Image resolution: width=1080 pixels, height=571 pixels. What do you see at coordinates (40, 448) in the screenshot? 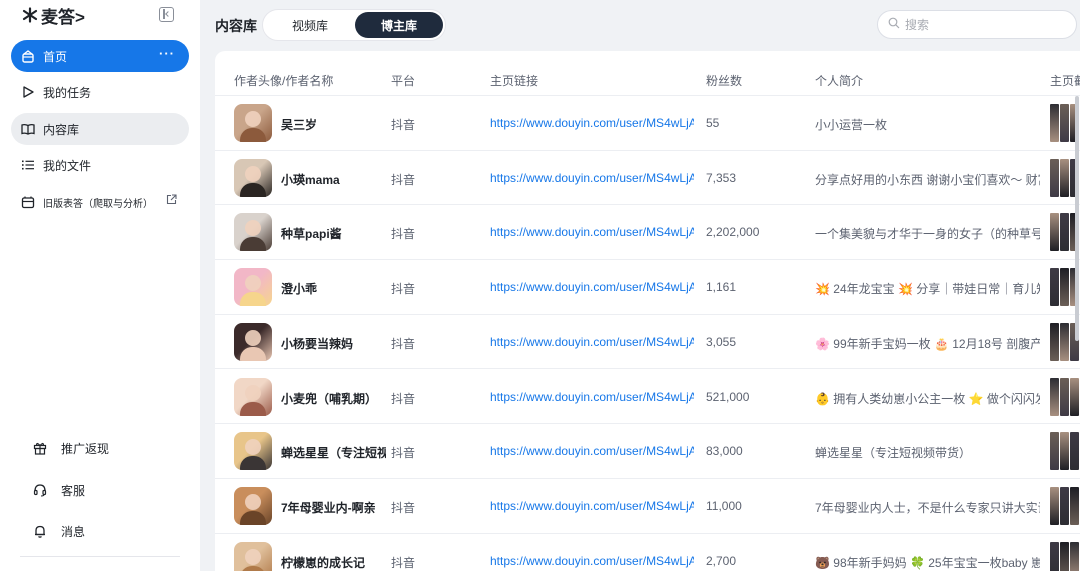
I see `gift-icon` at bounding box center [40, 448].